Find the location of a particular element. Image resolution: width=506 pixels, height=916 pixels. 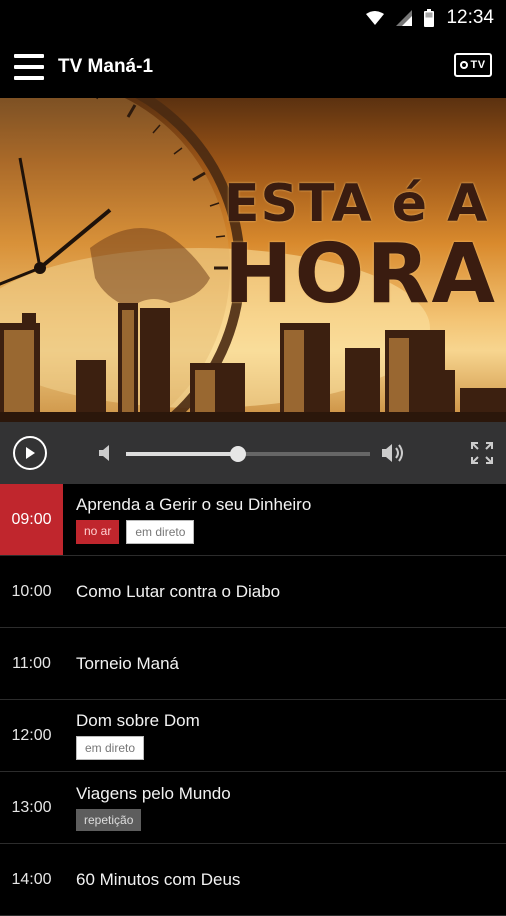

schedule-row: 14:00 60 Minutos com Deus is located at coordinates (253, 880).